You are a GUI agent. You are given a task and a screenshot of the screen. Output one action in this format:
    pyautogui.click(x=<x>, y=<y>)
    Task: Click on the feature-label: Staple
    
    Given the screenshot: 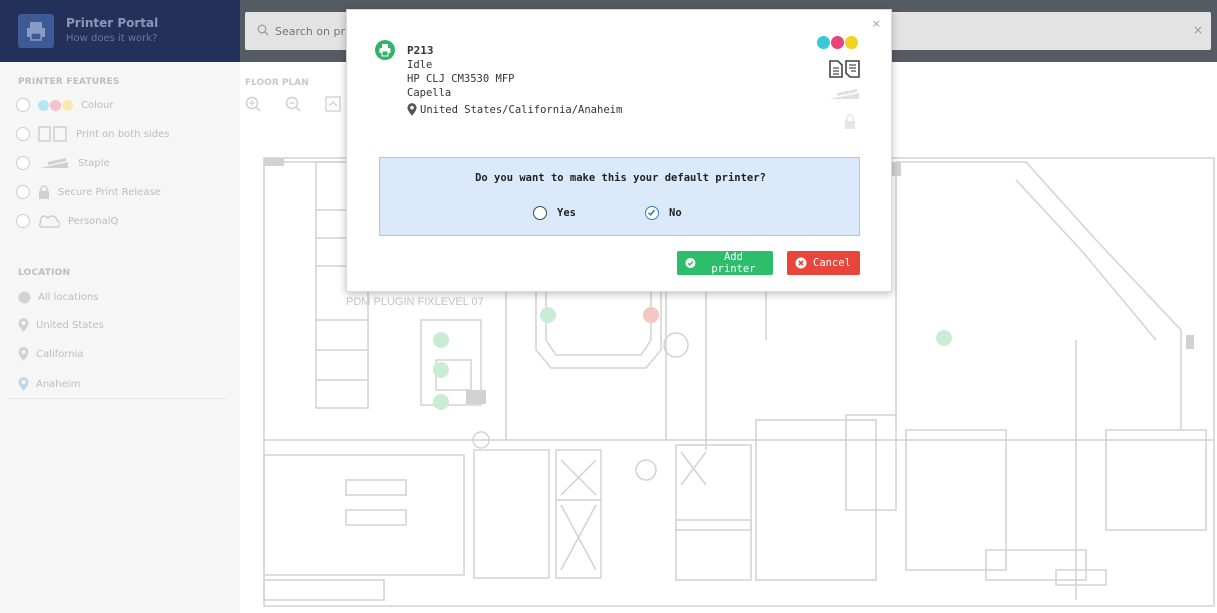 What is the action you would take?
    pyautogui.click(x=94, y=163)
    